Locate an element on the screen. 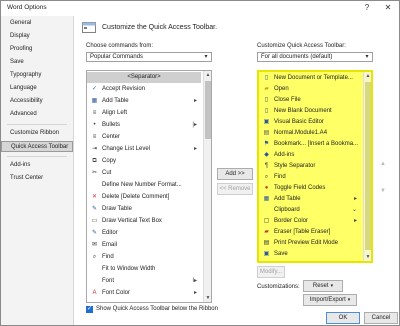 The image size is (400, 326). list-item-label: Cut is located at coordinates (107, 173).